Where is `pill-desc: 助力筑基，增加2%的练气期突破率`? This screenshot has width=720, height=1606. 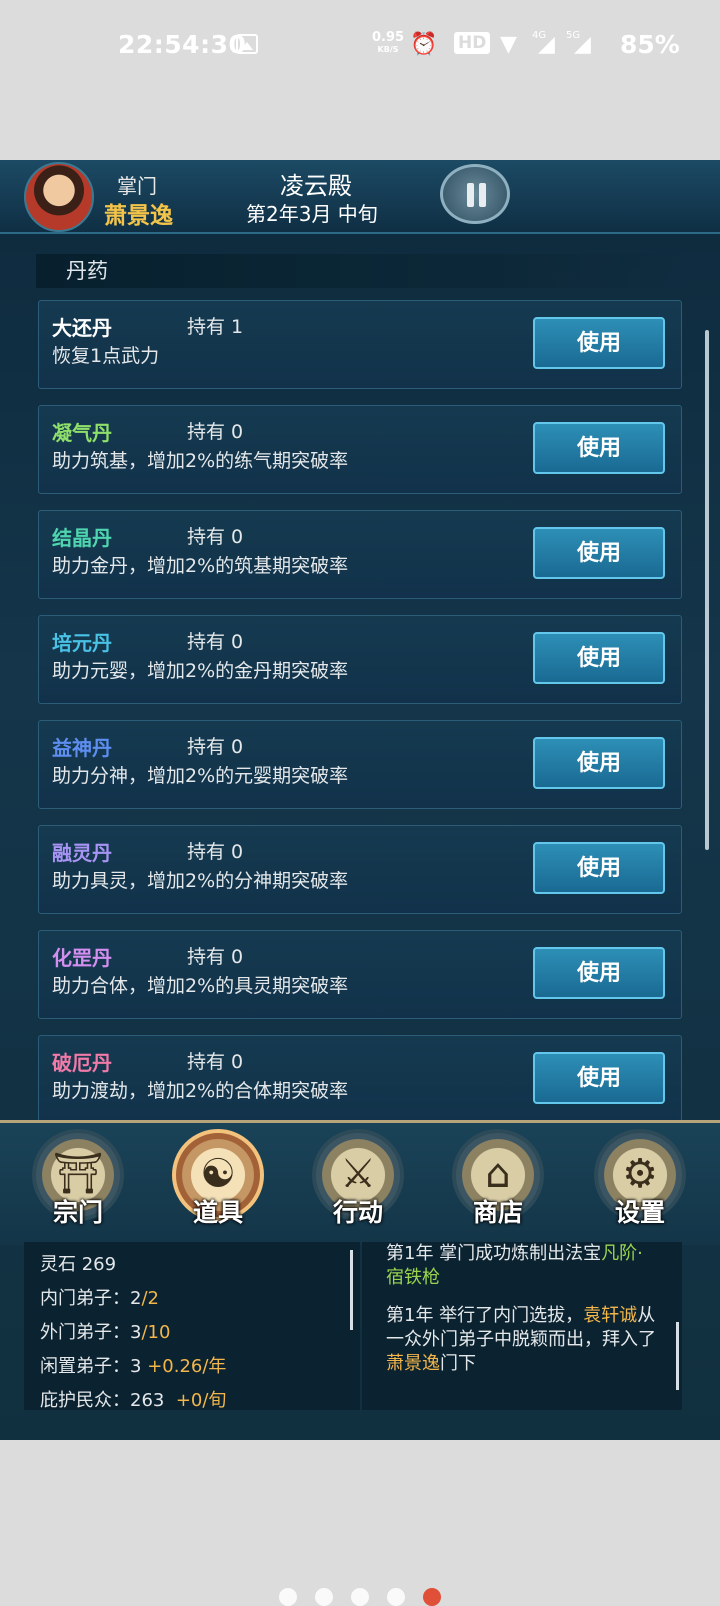
pill-desc: 助力筑基，增加2%的练气期突破率 is located at coordinates (200, 461).